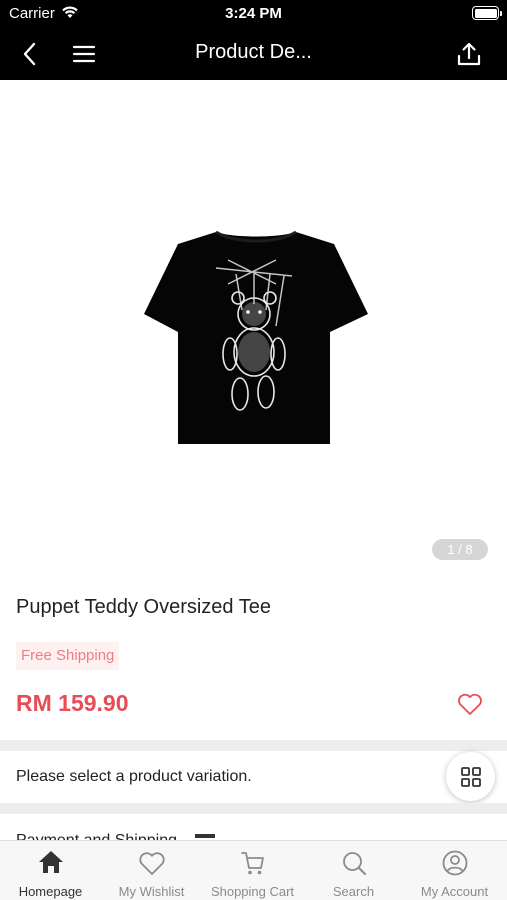  What do you see at coordinates (50, 891) in the screenshot?
I see `tab-label: Homepage` at bounding box center [50, 891].